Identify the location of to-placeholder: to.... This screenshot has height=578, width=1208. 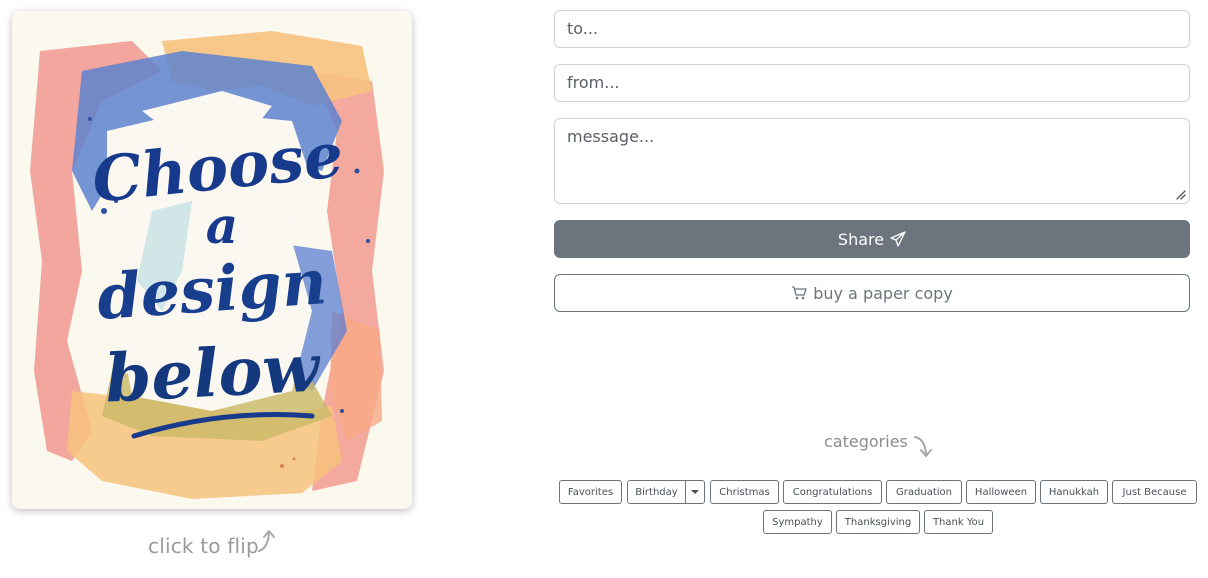
(583, 28).